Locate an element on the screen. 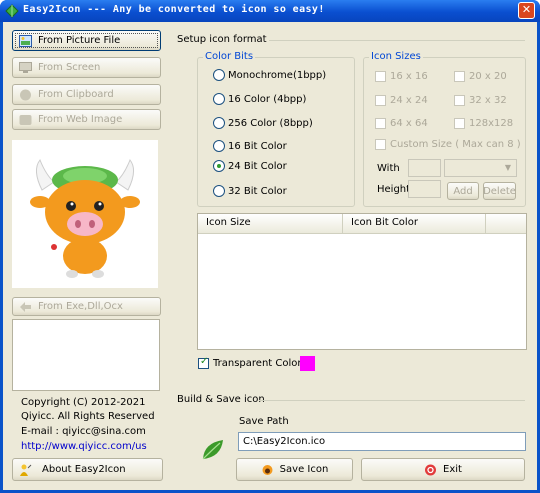 This screenshot has width=540, height=493. from-clipboard-label: From Clipboard is located at coordinates (76, 94).